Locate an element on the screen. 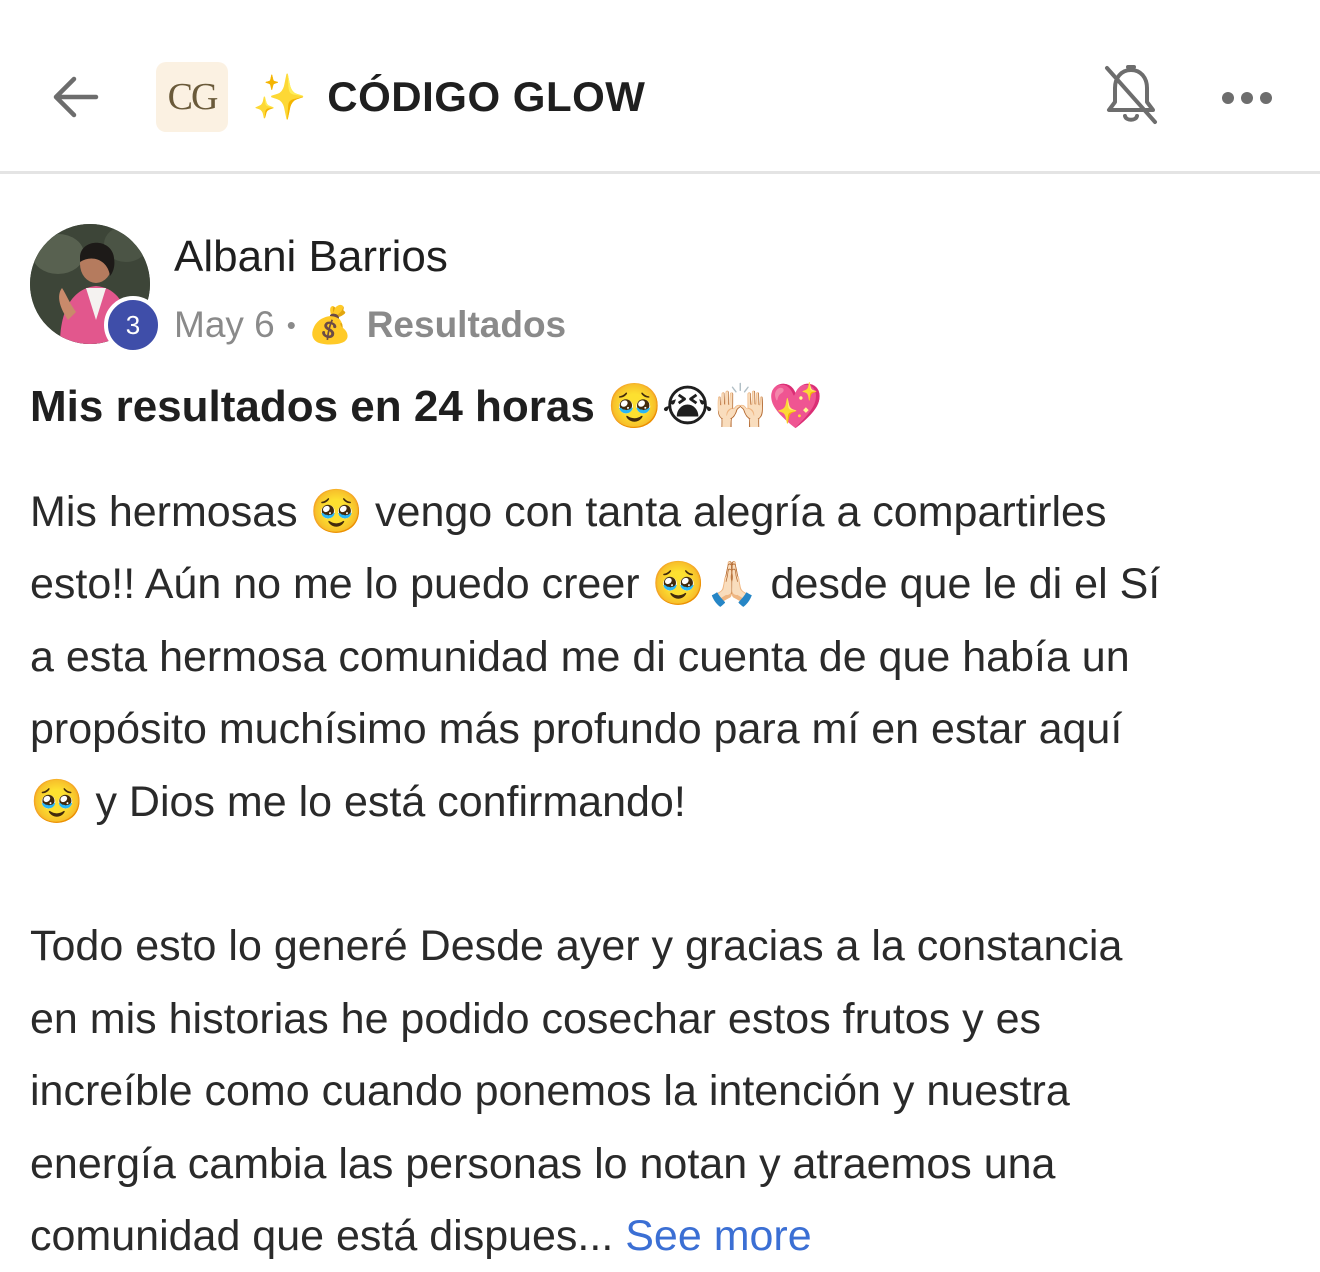 This screenshot has width=1320, height=1272. back-arrow-icon is located at coordinates (76, 97).